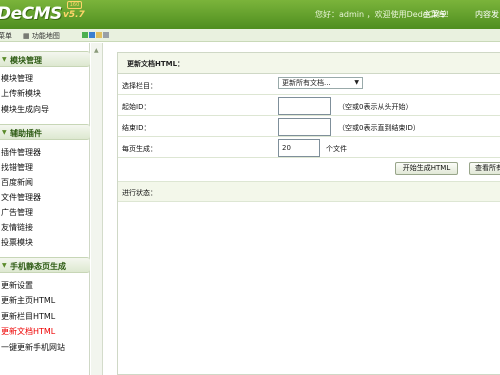  I want to click on per-page-label: 每页生成：, so click(139, 149).